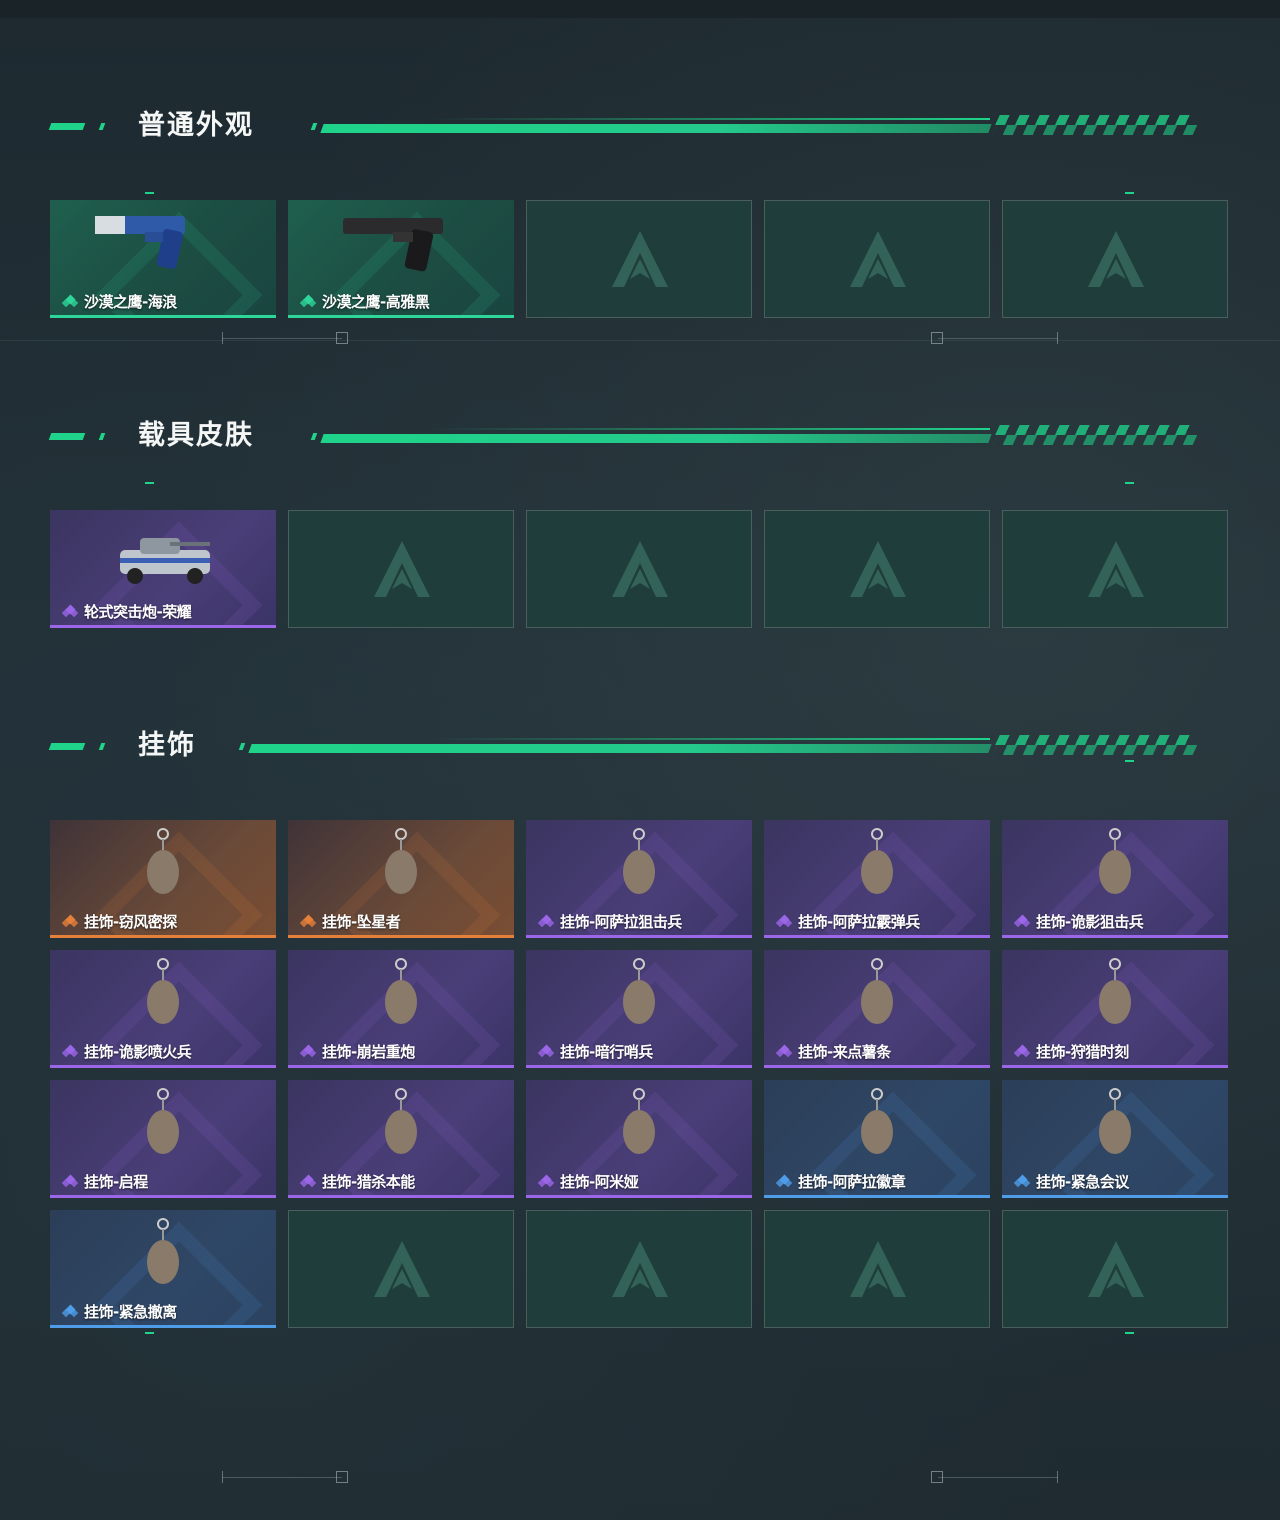 This screenshot has width=1280, height=1520. Describe the element at coordinates (130, 1312) in the screenshot. I see `item-label: 挂饰-紧急撤离` at that location.